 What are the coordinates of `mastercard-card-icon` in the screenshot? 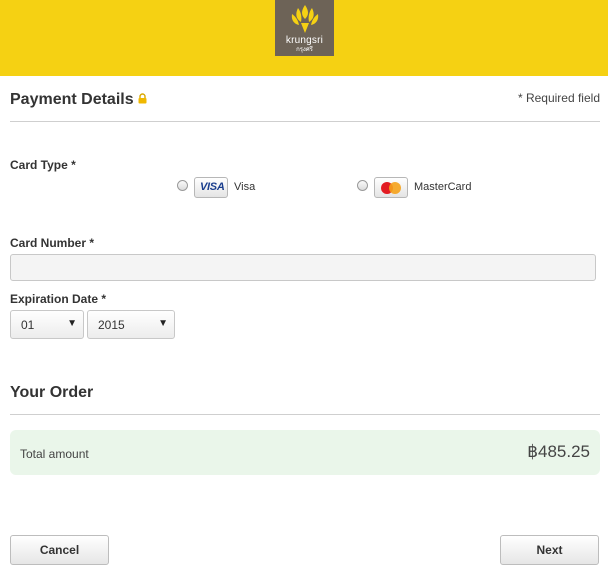 It's located at (391, 187).